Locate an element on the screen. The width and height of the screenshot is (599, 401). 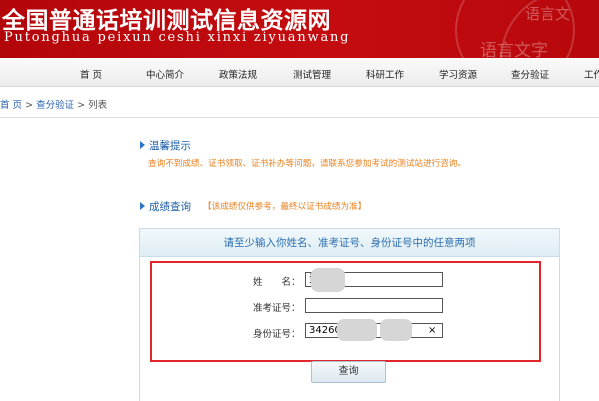
breadcrumb-home: 首 页 is located at coordinates (11, 105).